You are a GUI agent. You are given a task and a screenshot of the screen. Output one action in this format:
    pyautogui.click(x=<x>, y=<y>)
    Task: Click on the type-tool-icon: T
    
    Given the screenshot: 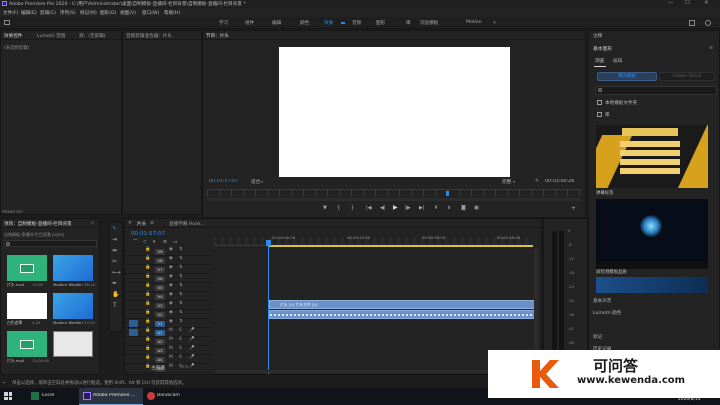 What is the action you would take?
    pyautogui.click(x=115, y=306)
    